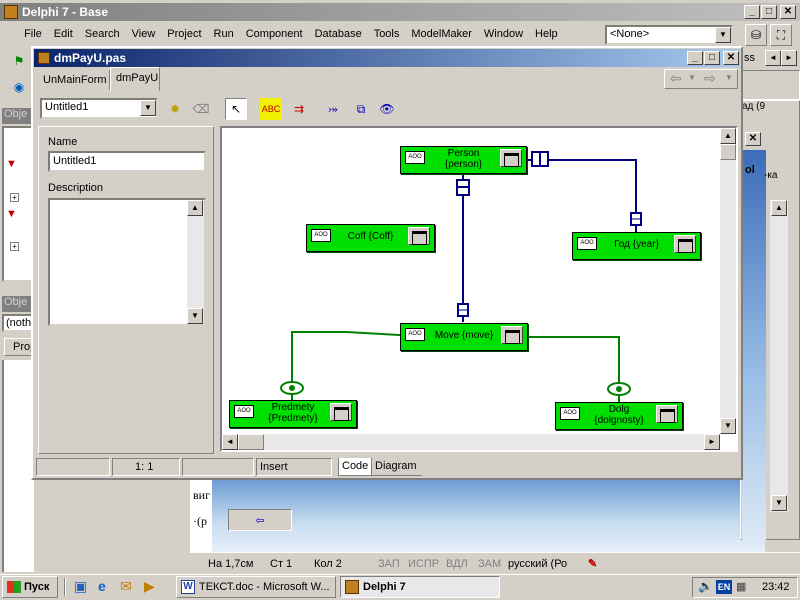 The height and width of the screenshot is (600, 800). Describe the element at coordinates (80, 586) in the screenshot. I see `show-desktop-icon: ▣` at that location.